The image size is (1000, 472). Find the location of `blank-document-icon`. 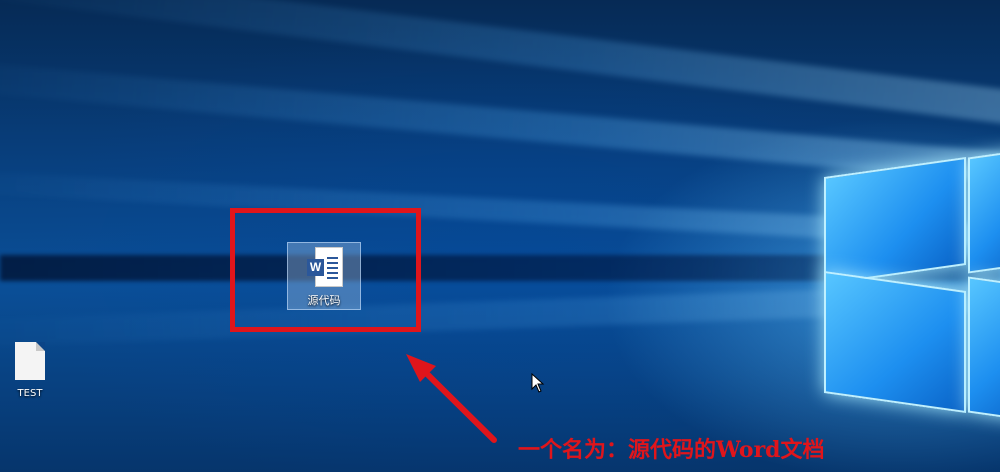

blank-document-icon is located at coordinates (30, 361).